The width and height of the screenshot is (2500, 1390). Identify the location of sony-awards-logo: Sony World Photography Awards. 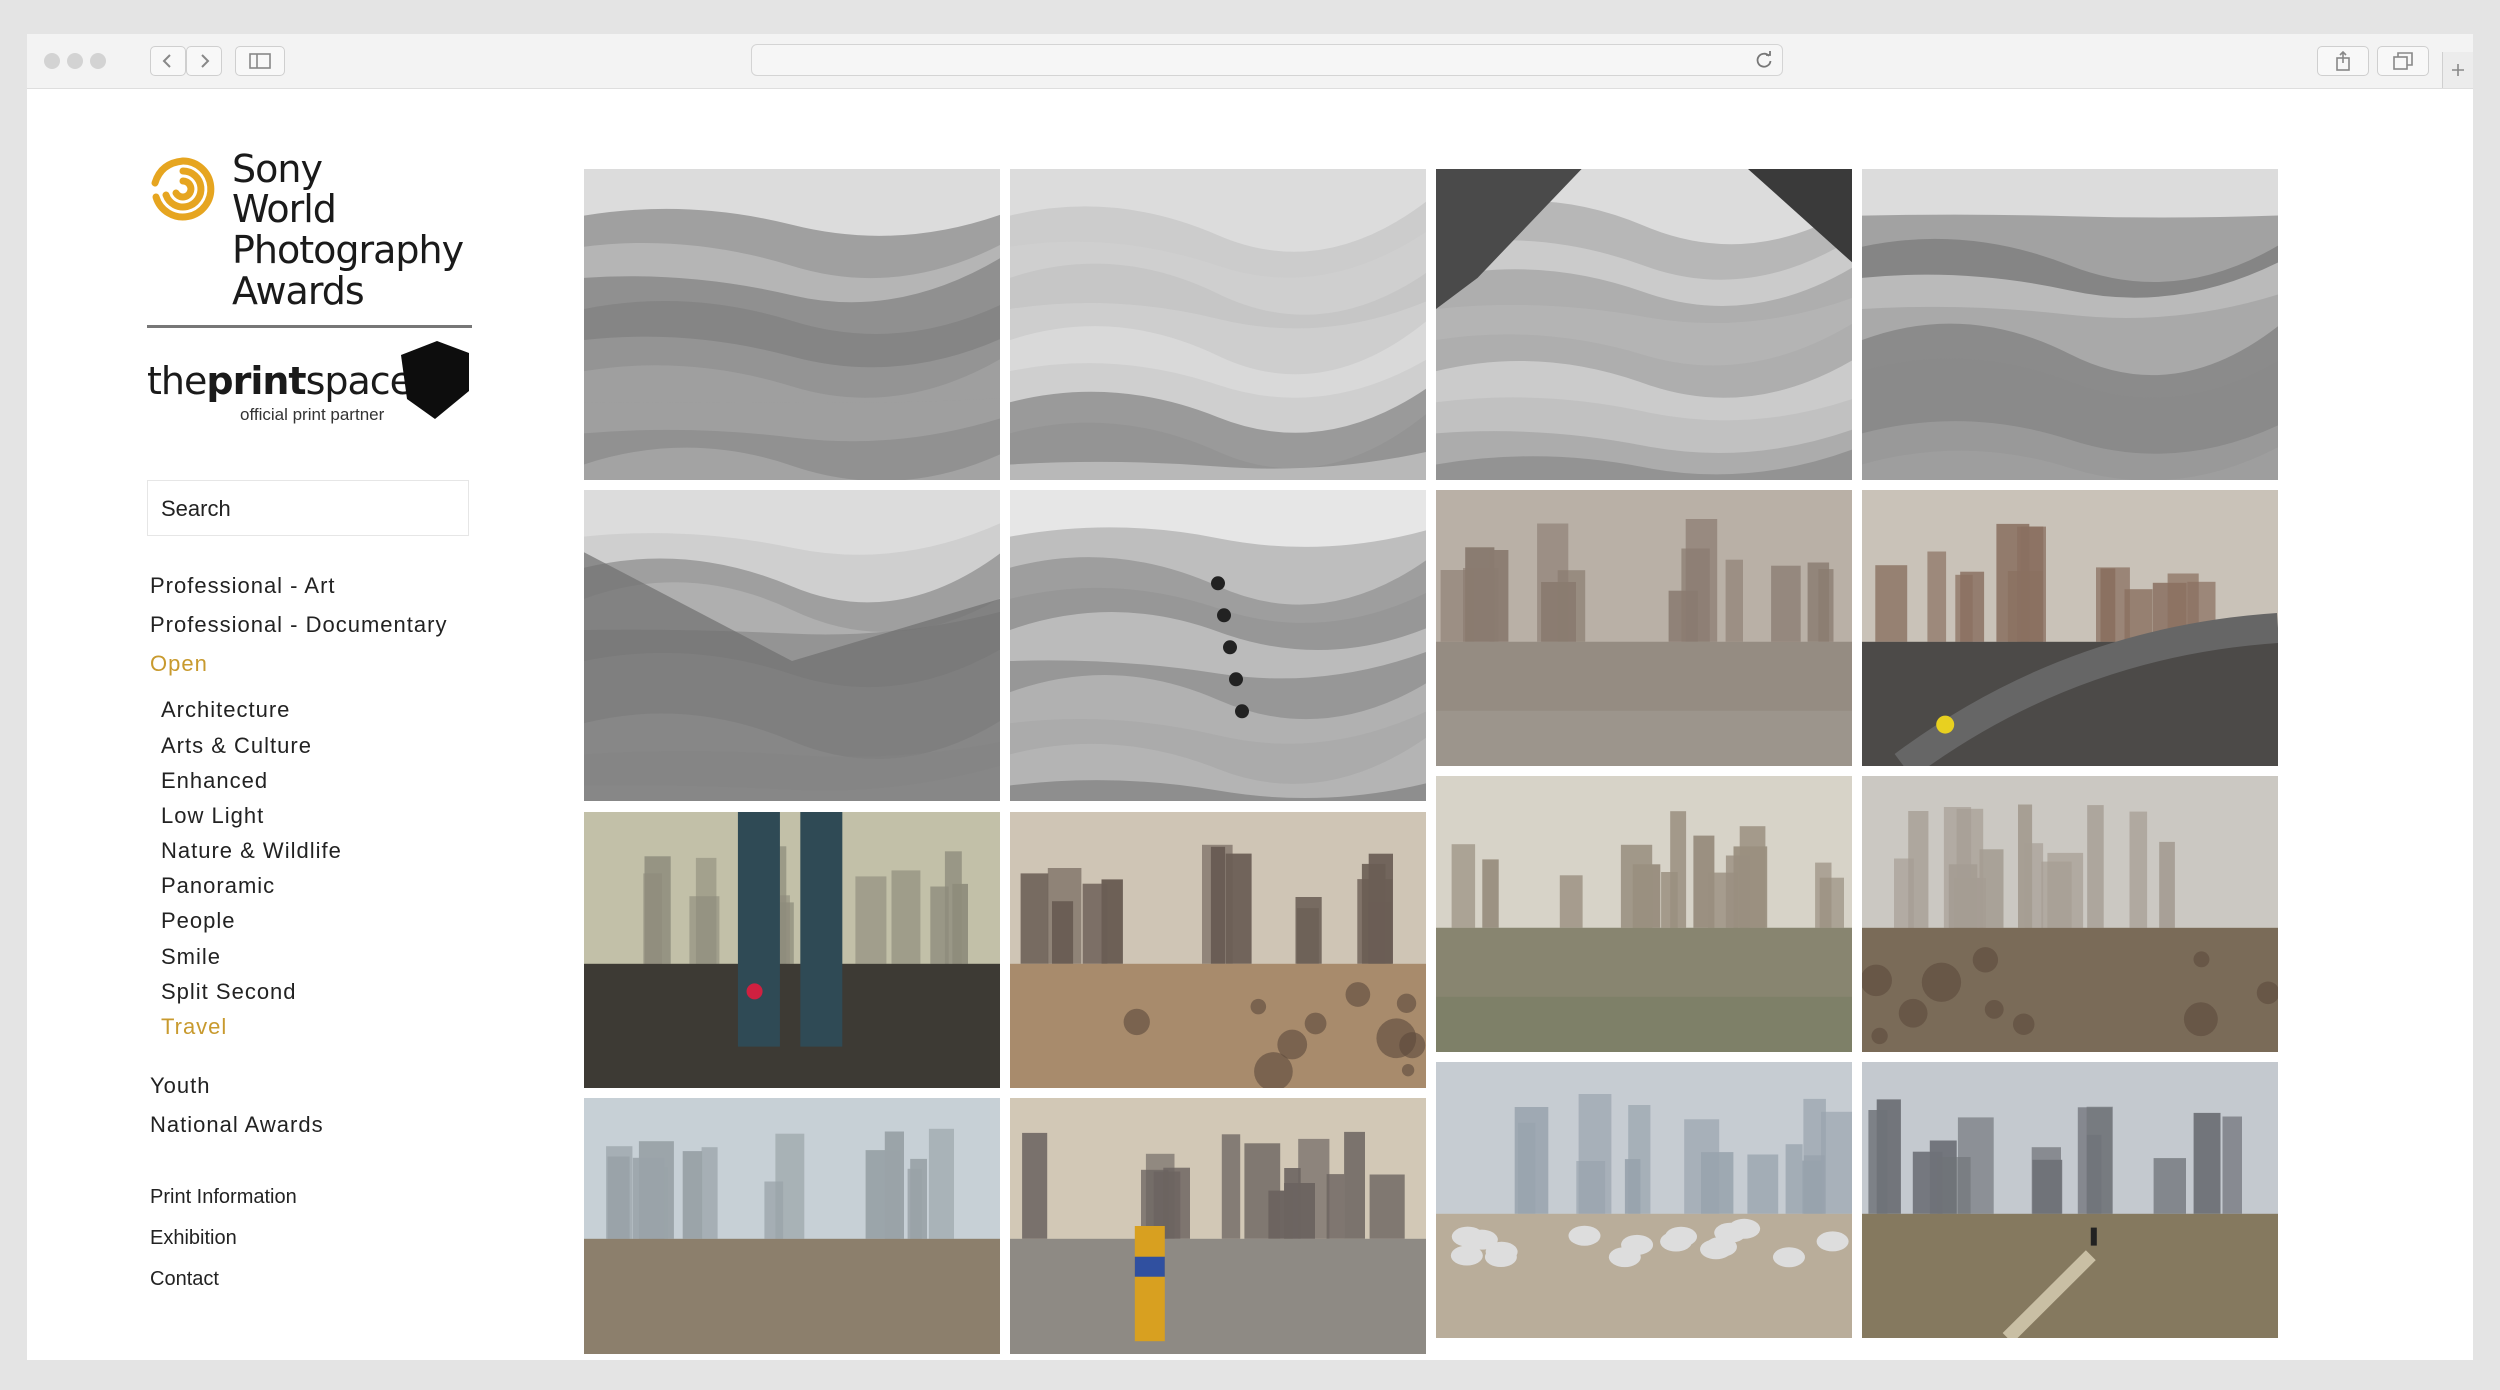
(317, 234).